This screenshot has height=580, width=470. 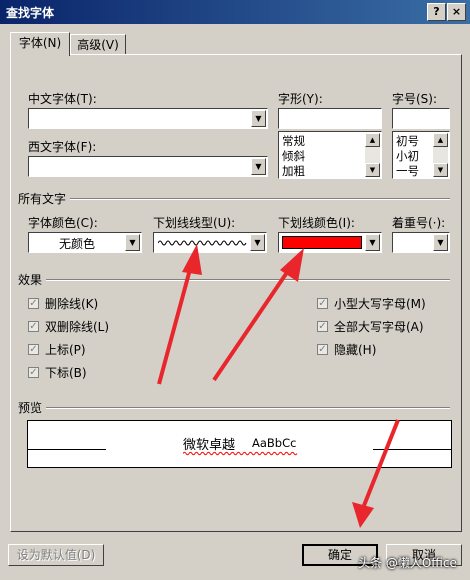 I want to click on tab-font: 字体(N), so click(x=40, y=44).